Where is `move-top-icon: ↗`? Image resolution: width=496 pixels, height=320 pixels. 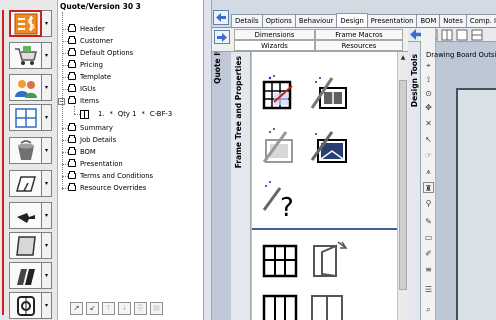
move-top-icon: ↗ is located at coordinates (76, 308).